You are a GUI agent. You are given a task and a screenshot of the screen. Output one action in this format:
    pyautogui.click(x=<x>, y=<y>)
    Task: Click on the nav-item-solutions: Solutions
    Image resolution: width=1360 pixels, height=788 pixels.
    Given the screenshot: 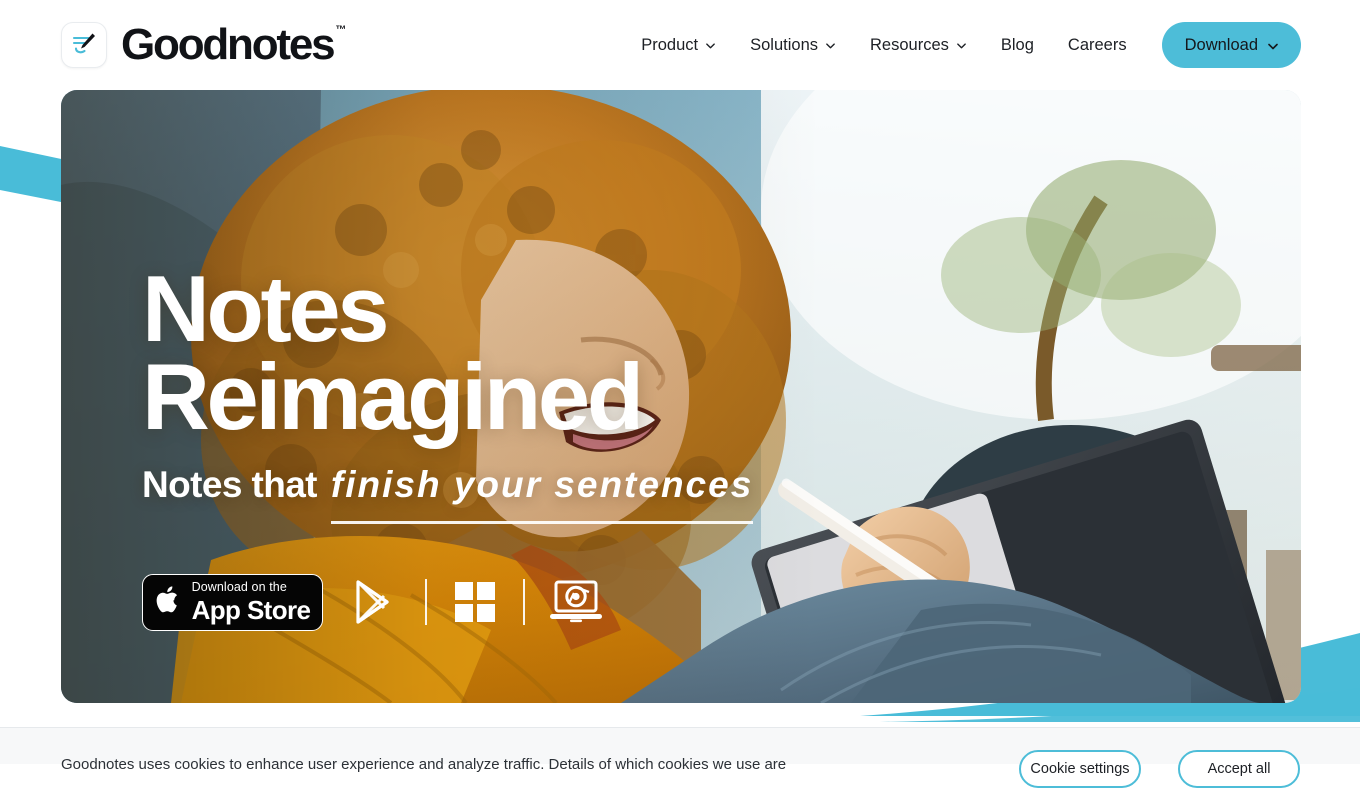 What is the action you would take?
    pyautogui.click(x=793, y=45)
    